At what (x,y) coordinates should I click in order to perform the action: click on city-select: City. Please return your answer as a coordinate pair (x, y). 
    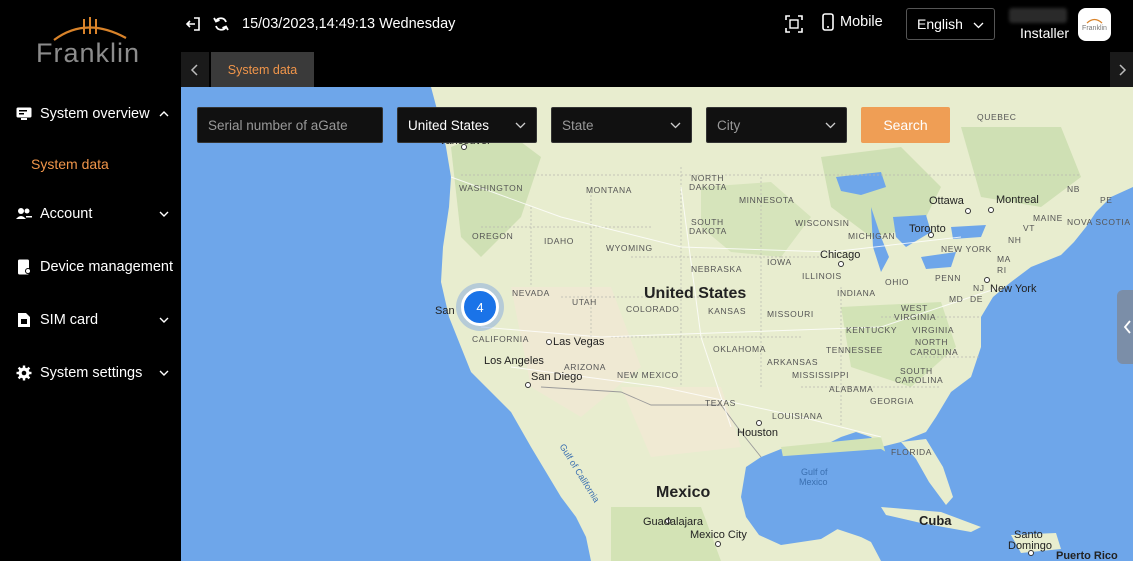
    Looking at the image, I should click on (776, 125).